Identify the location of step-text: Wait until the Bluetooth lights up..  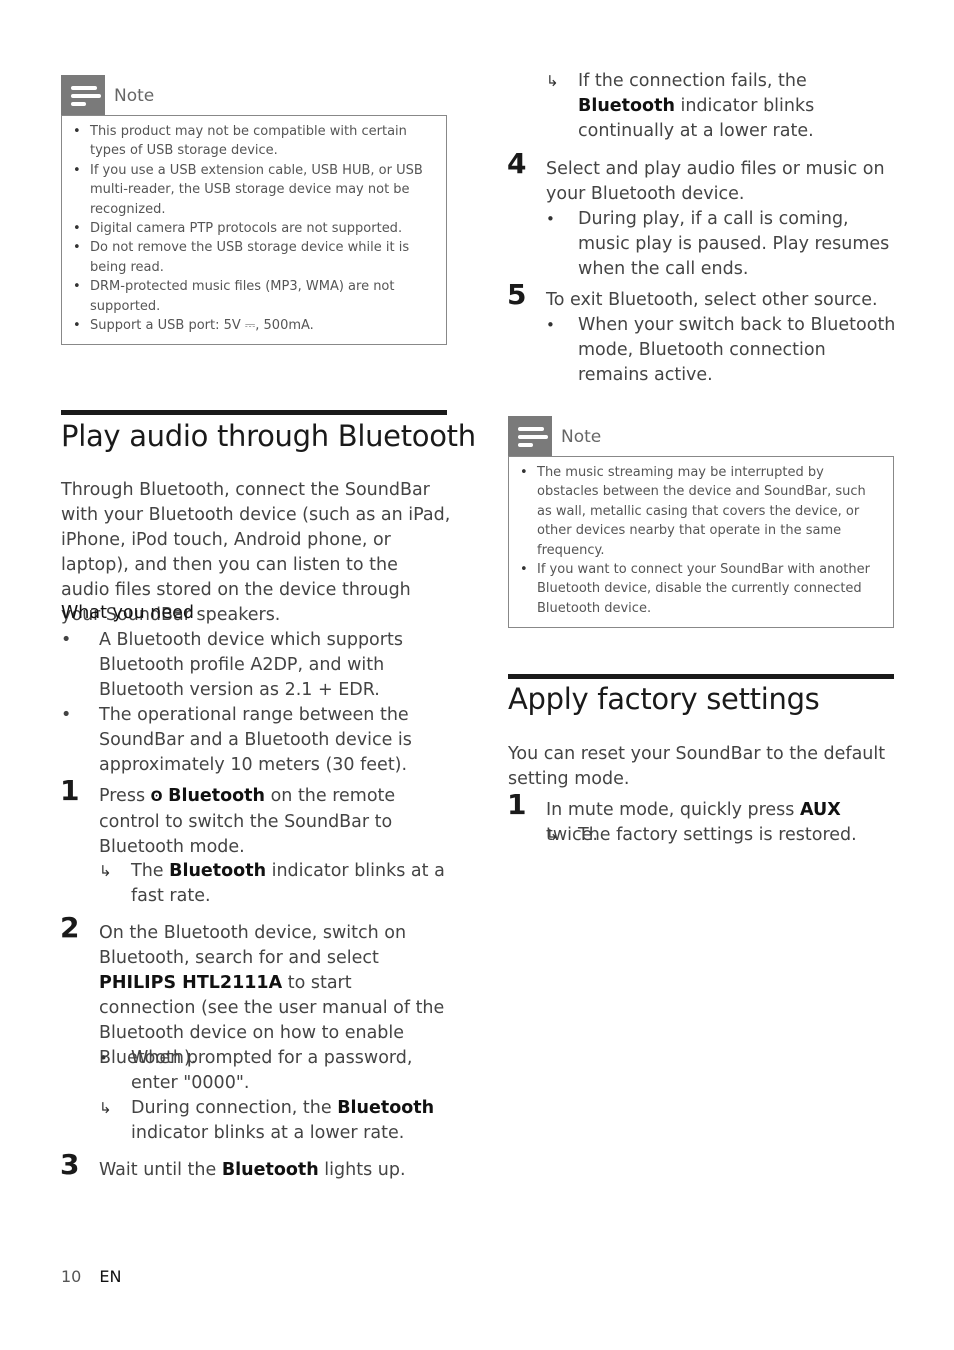
(252, 1170).